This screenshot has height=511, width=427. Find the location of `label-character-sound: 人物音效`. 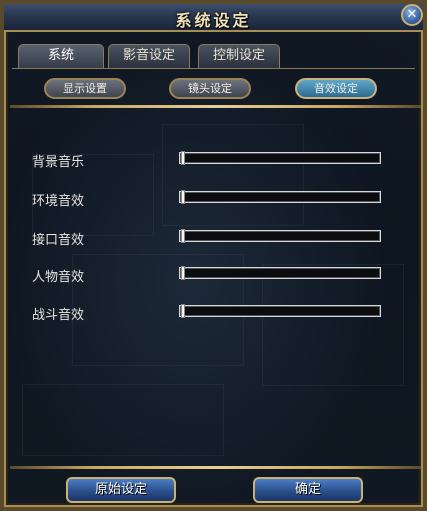

label-character-sound: 人物音效 is located at coordinates (58, 277).